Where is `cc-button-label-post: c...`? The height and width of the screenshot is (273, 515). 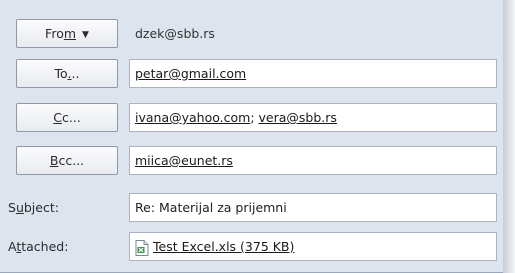
cc-button-label-post: c... is located at coordinates (71, 117).